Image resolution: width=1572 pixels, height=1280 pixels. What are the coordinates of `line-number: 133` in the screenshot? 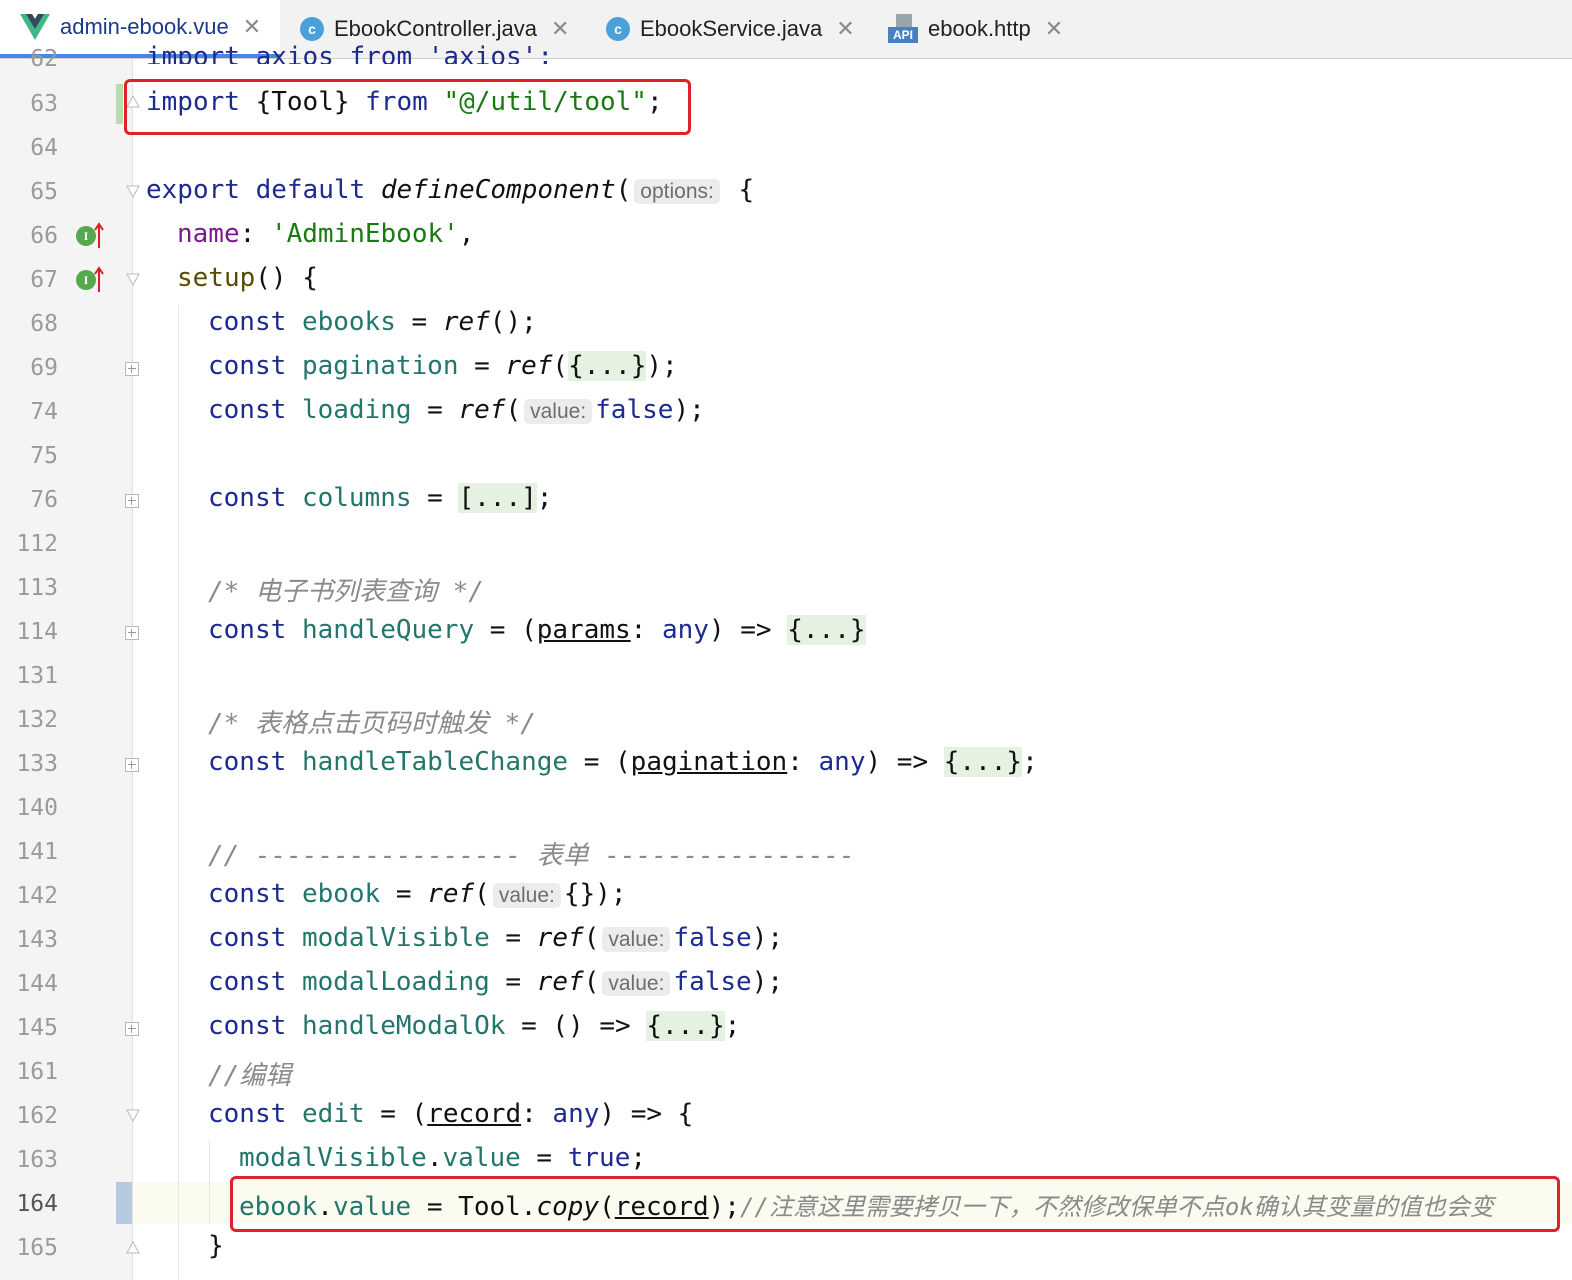 It's located at (37, 764).